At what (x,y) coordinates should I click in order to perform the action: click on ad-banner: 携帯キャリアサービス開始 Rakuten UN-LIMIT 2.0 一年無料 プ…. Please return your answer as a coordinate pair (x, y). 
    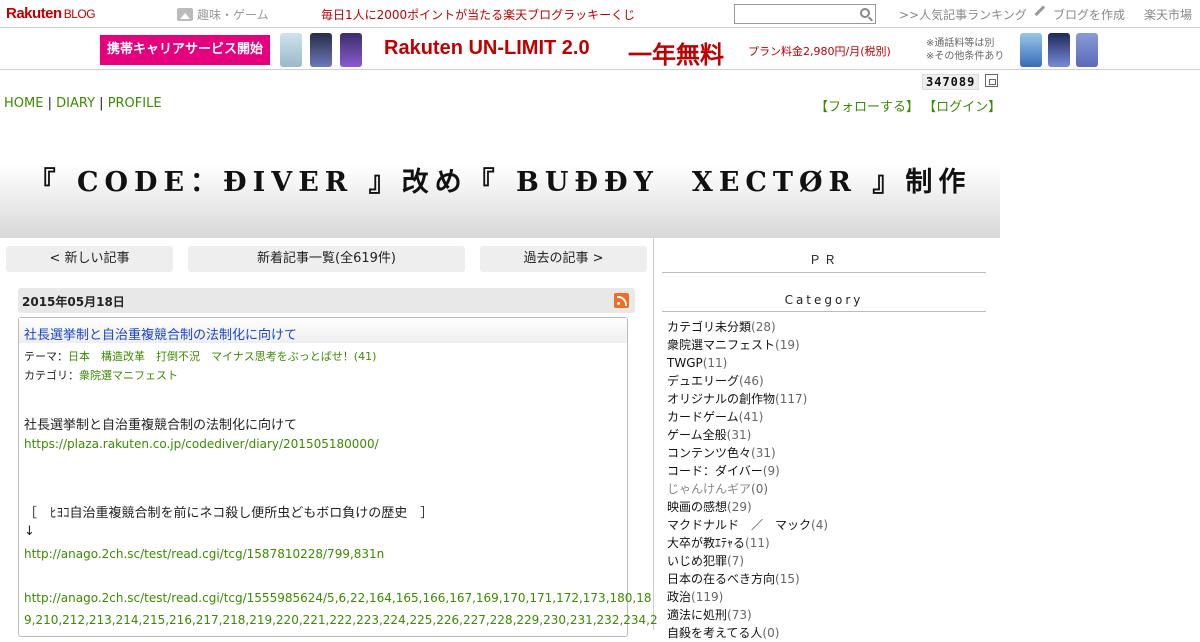
    Looking at the image, I should click on (600, 50).